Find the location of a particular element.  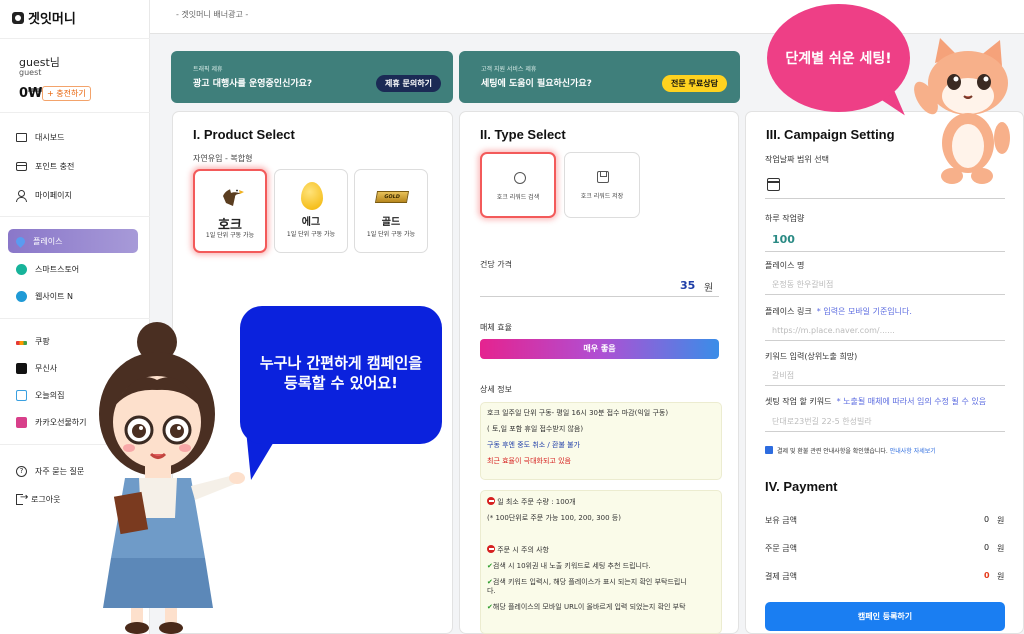

daily-amount-label: 하루 작업량 is located at coordinates (785, 218).